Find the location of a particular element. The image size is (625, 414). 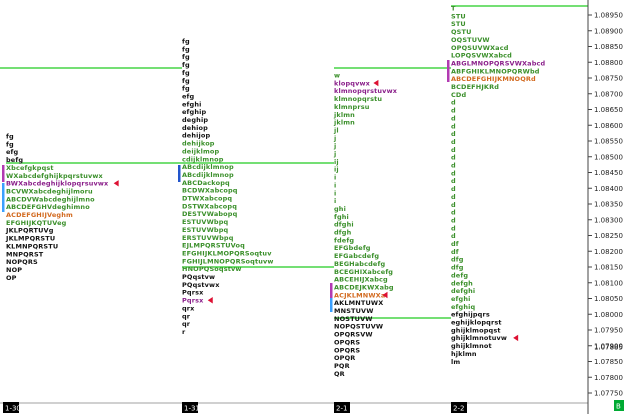

price-tick-label: 1.07750 is located at coordinates (608, 394).